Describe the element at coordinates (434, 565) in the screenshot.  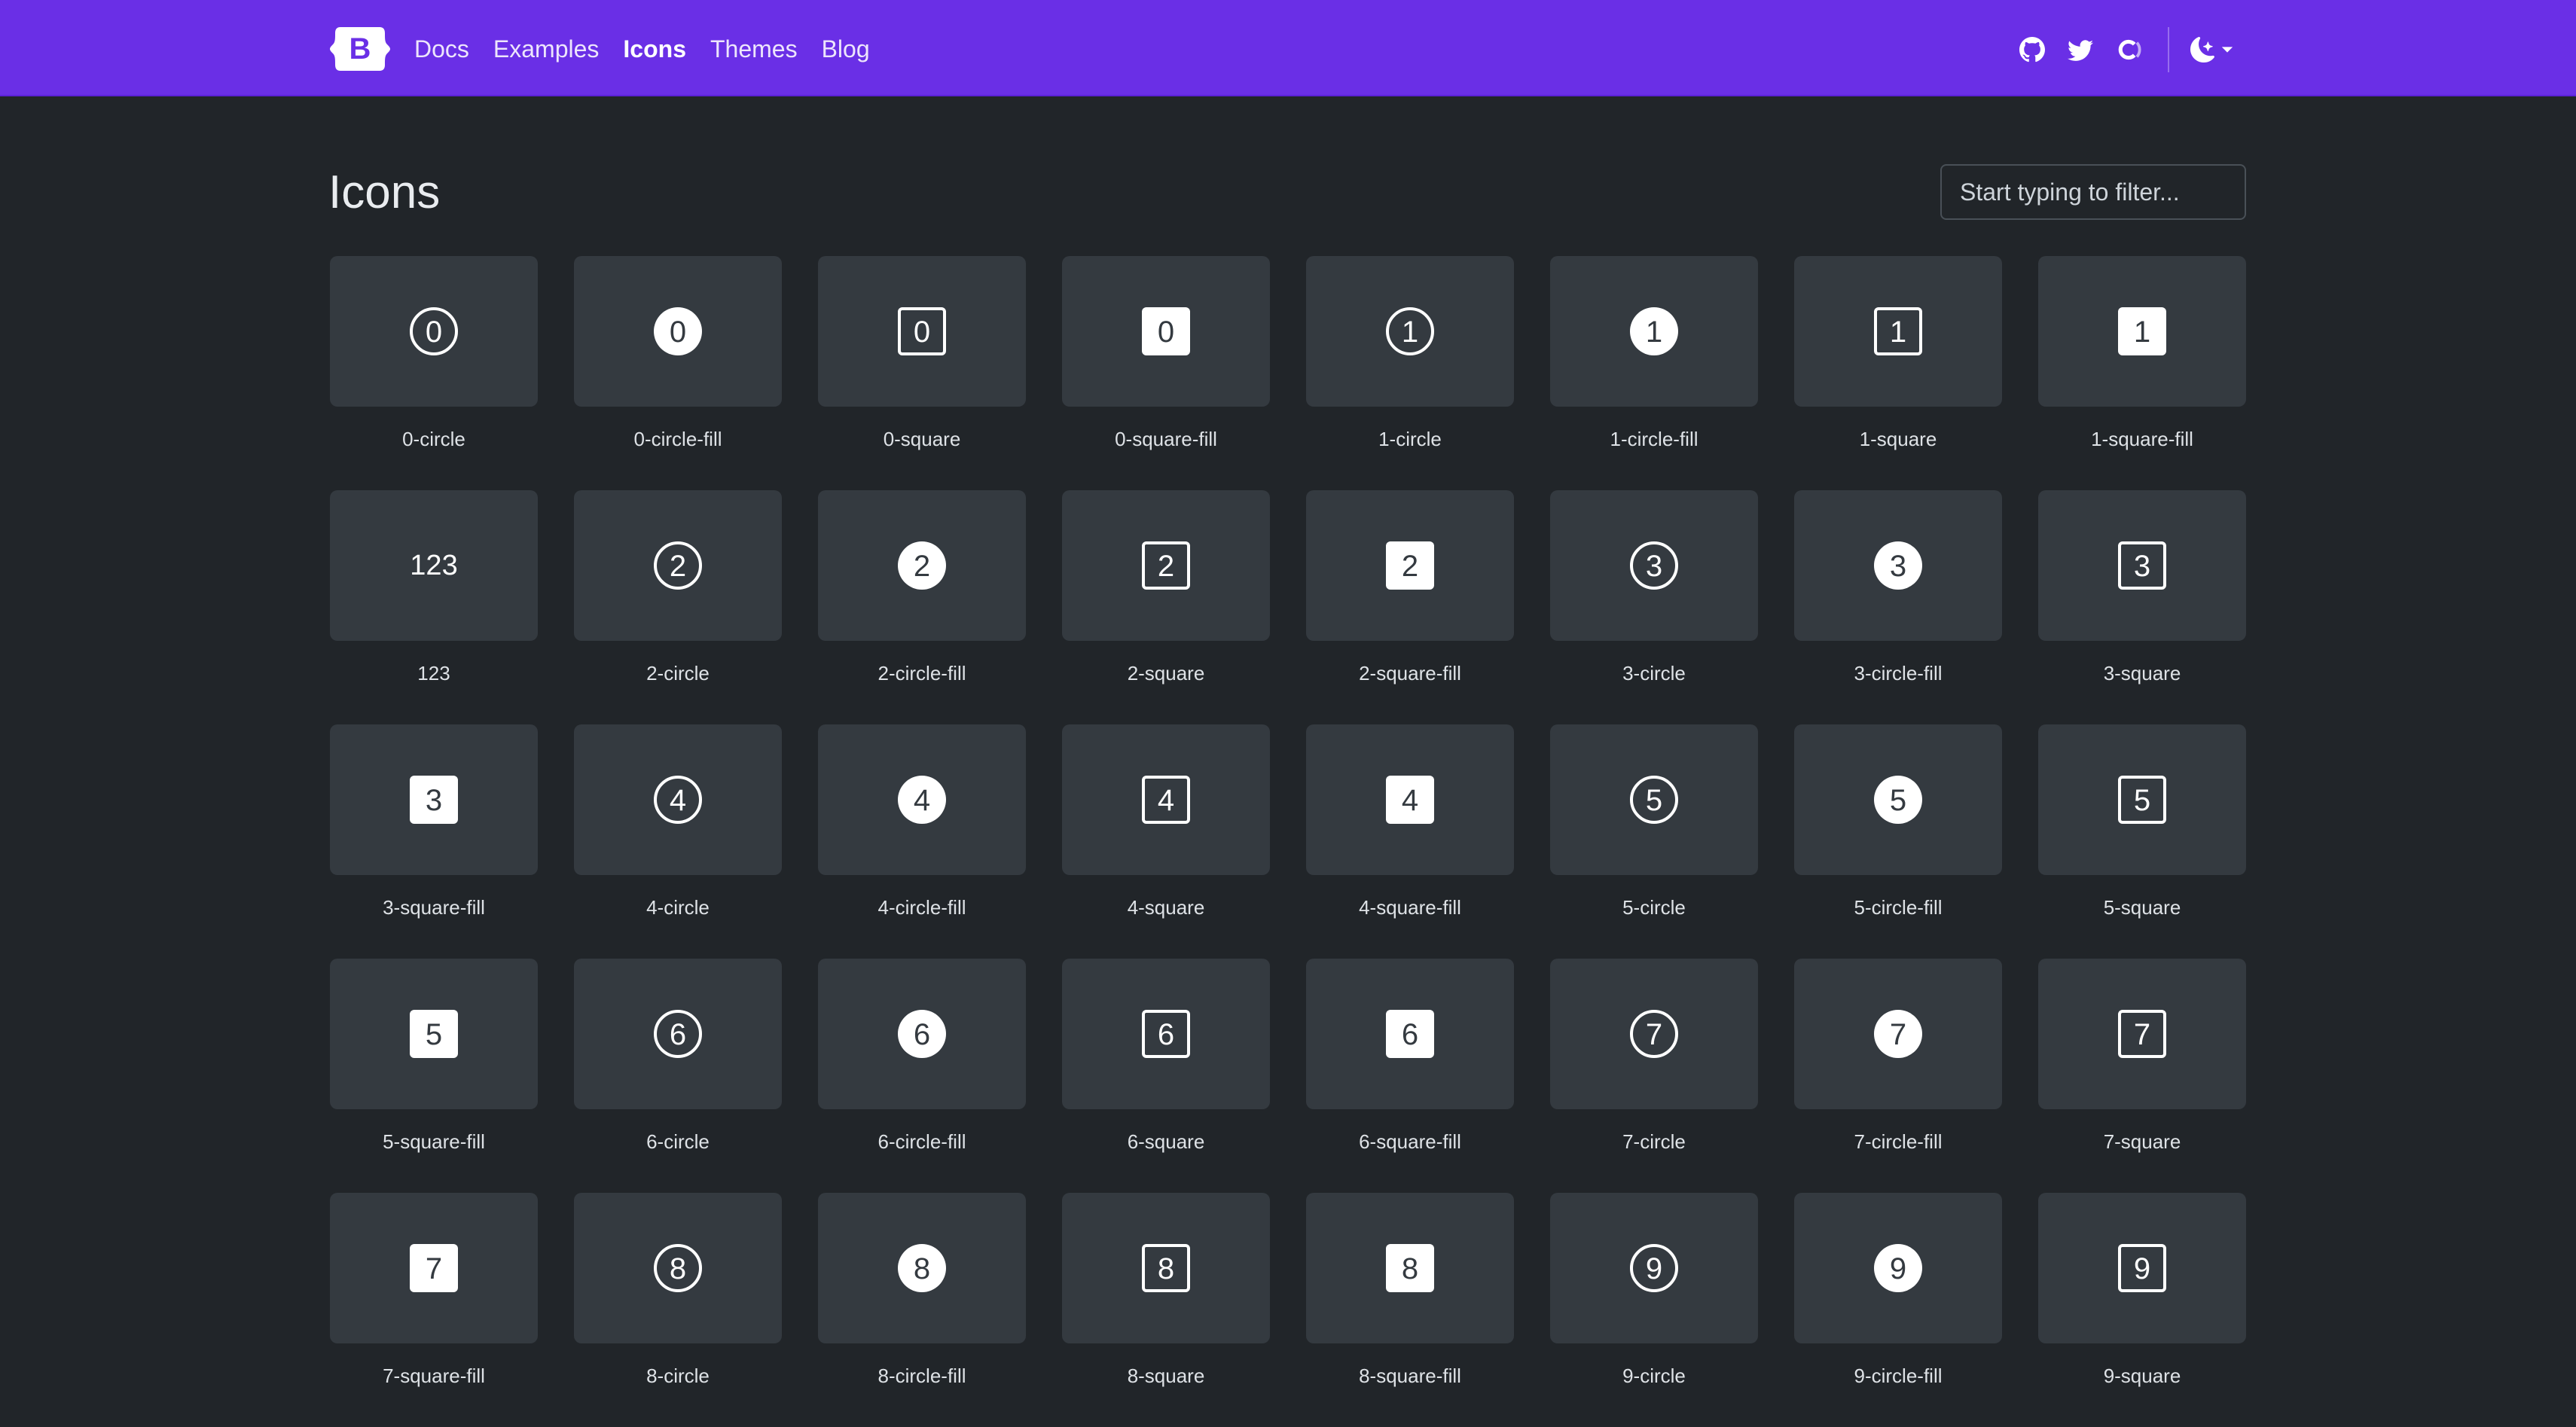
I see `icon-glyph: 123` at that location.